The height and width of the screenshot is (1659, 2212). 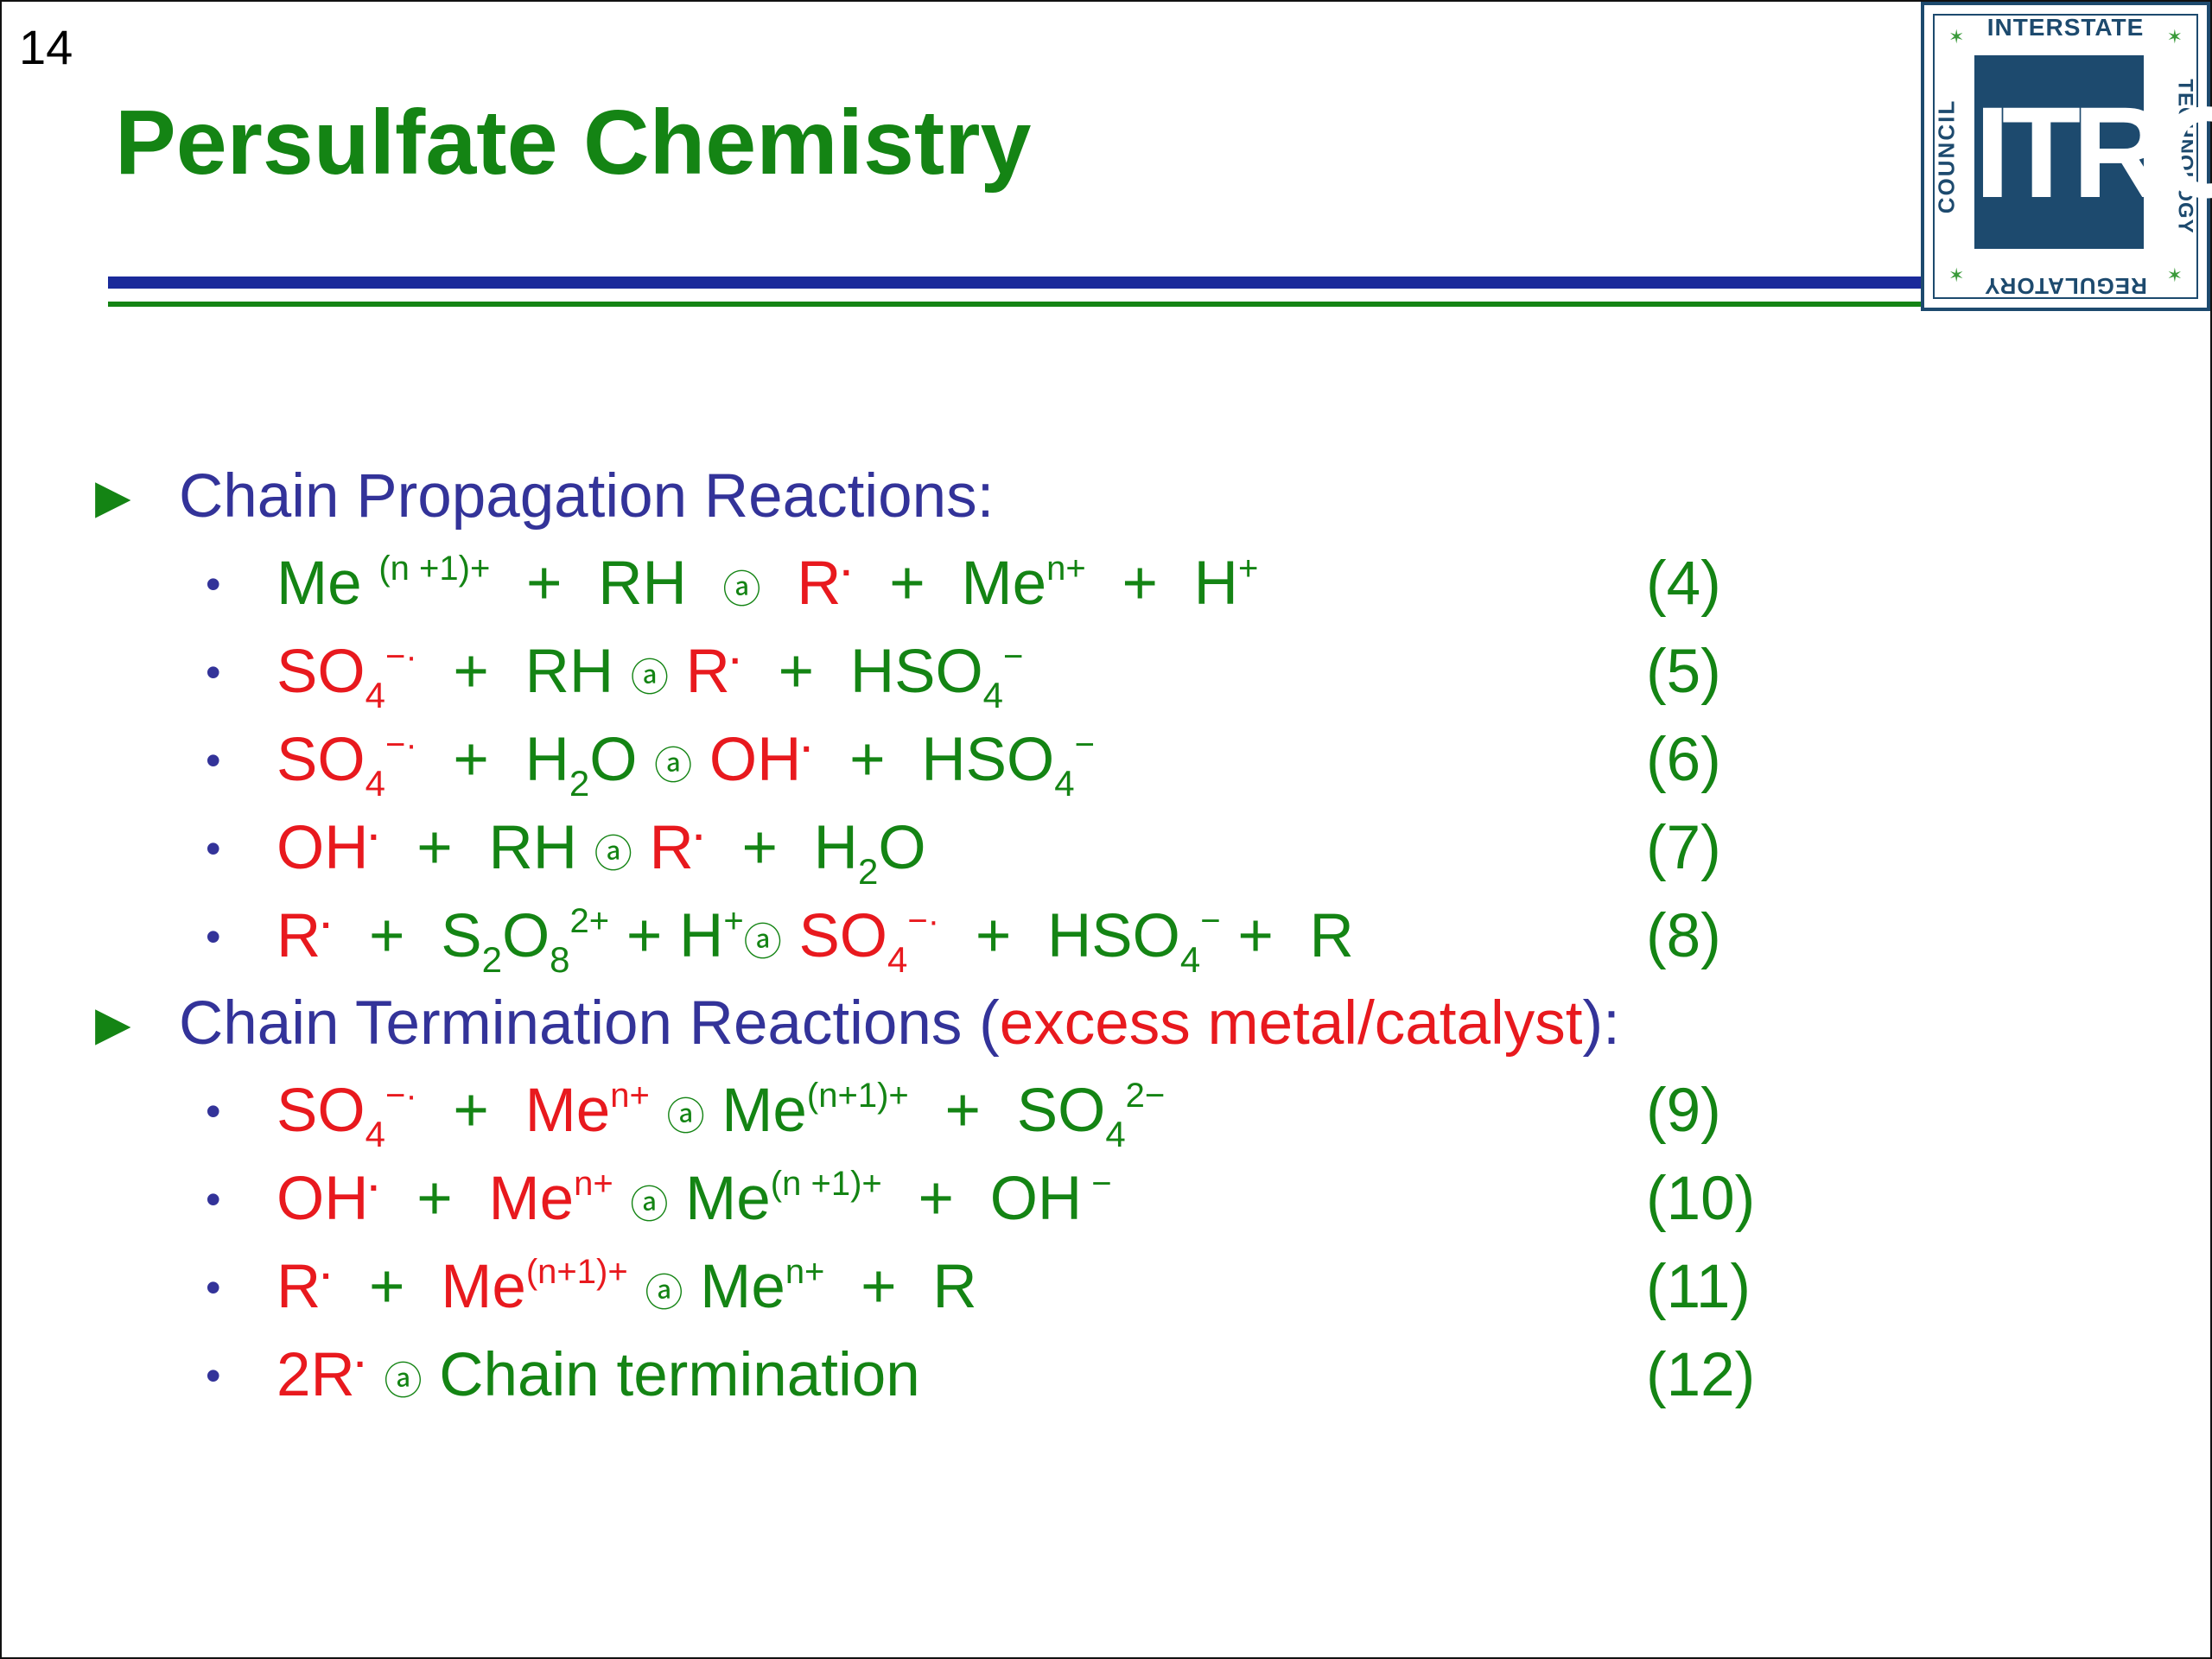 I want to click on section-heading-propagation: ▶ Chain Propagation Reactions:, so click(x=959, y=497).